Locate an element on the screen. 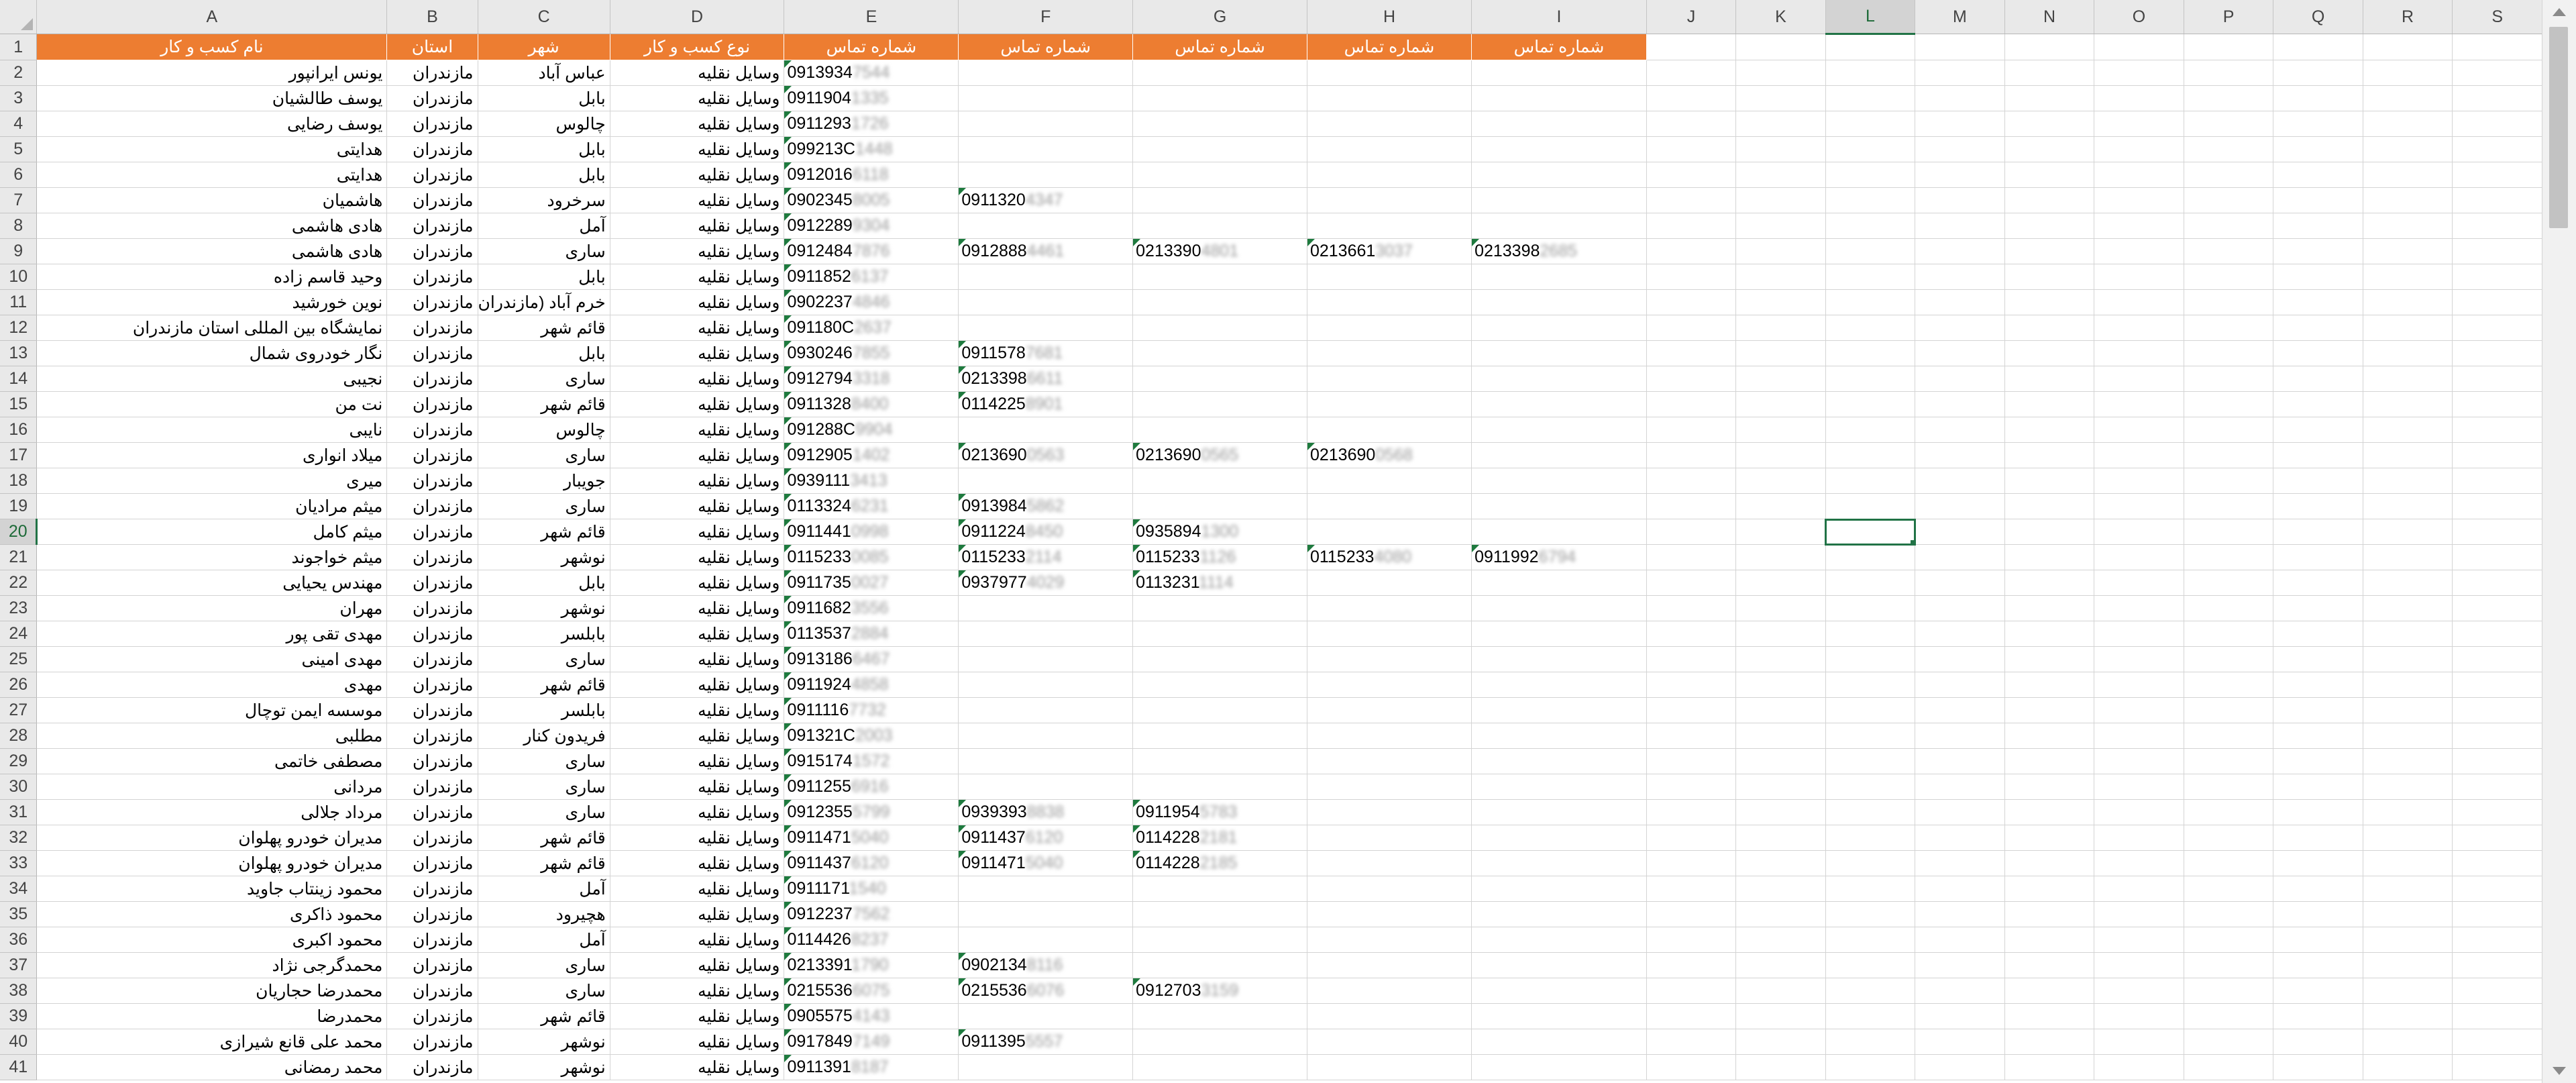 Image resolution: width=2576 pixels, height=1083 pixels. row-header: 16 is located at coordinates (19, 430).